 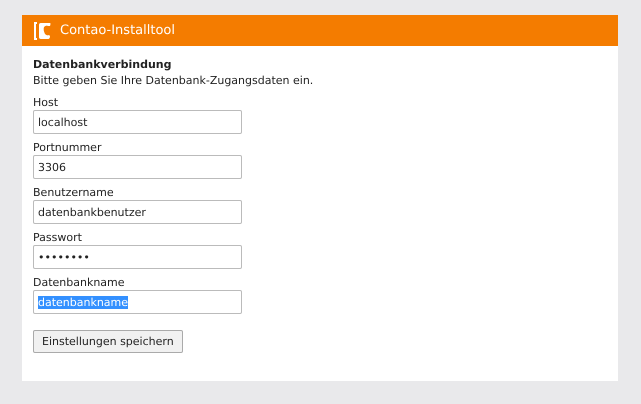 What do you see at coordinates (102, 64) in the screenshot?
I see `section-heading: Datenbankverbindung` at bounding box center [102, 64].